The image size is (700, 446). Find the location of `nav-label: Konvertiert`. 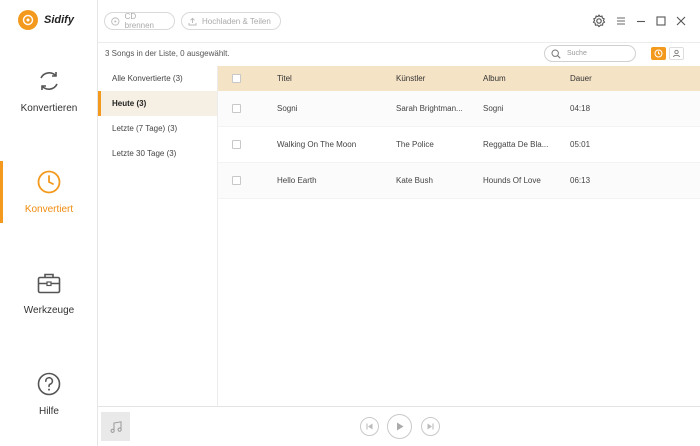

nav-label: Konvertiert is located at coordinates (49, 209).